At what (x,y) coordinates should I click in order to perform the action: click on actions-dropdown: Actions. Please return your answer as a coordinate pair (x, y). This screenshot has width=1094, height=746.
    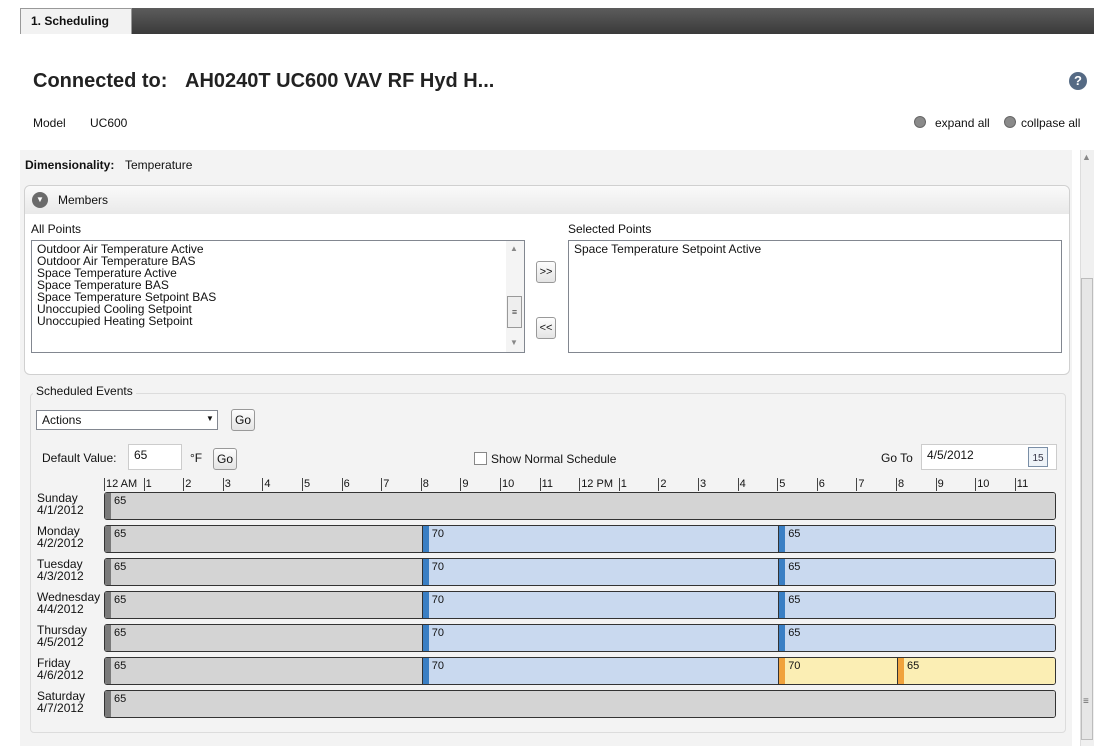
    Looking at the image, I should click on (127, 420).